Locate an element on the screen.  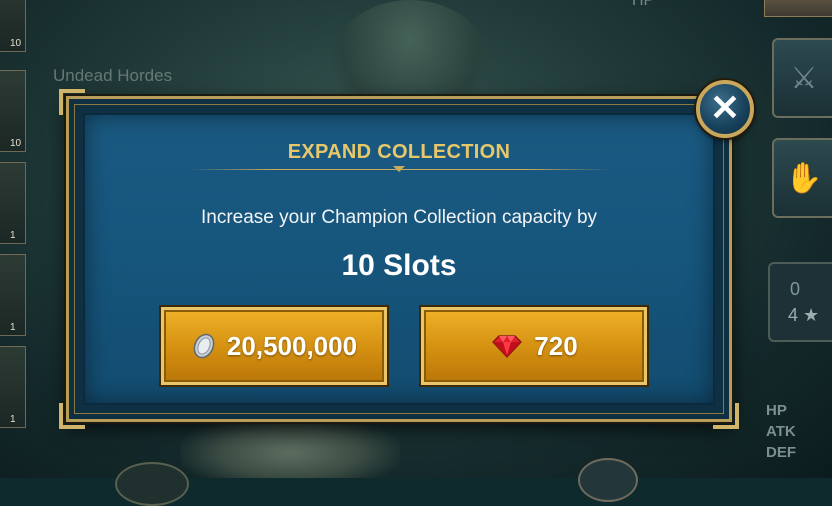
scroll-up-button is located at coordinates (608, 480).